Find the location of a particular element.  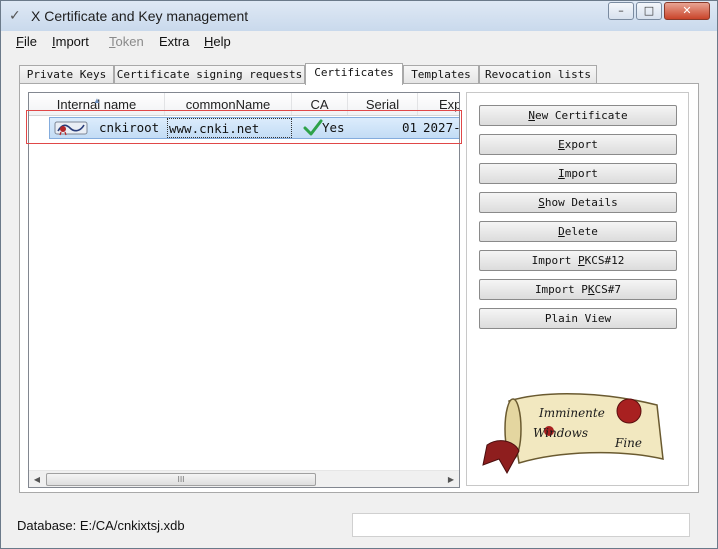

import-pkcs7-button: Import PKCS#7 is located at coordinates (578, 289).